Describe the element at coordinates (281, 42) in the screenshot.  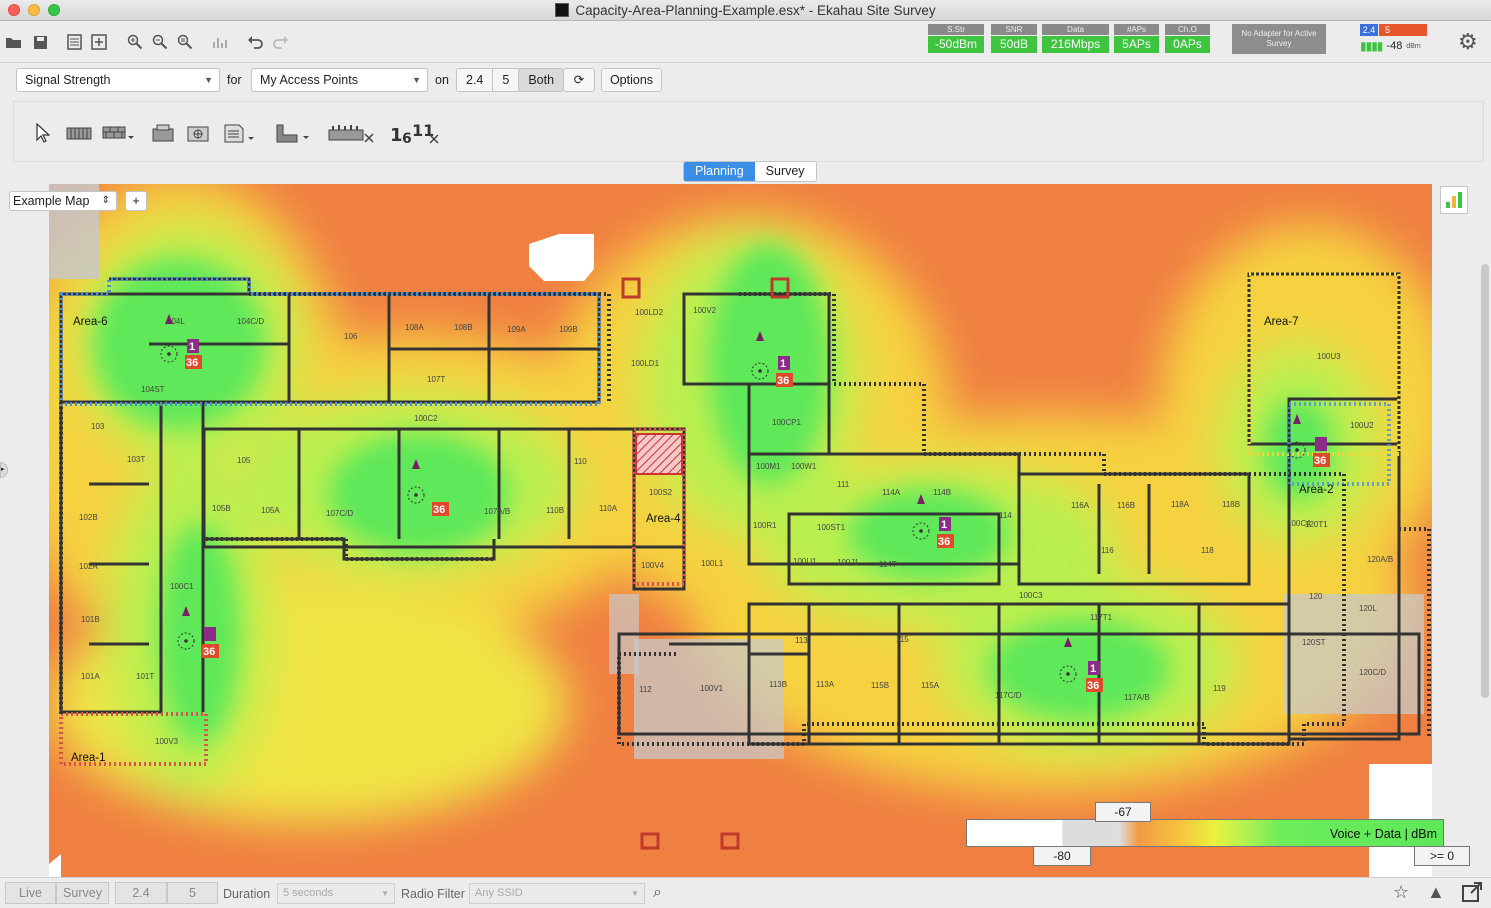
I see `redo-icon` at that location.